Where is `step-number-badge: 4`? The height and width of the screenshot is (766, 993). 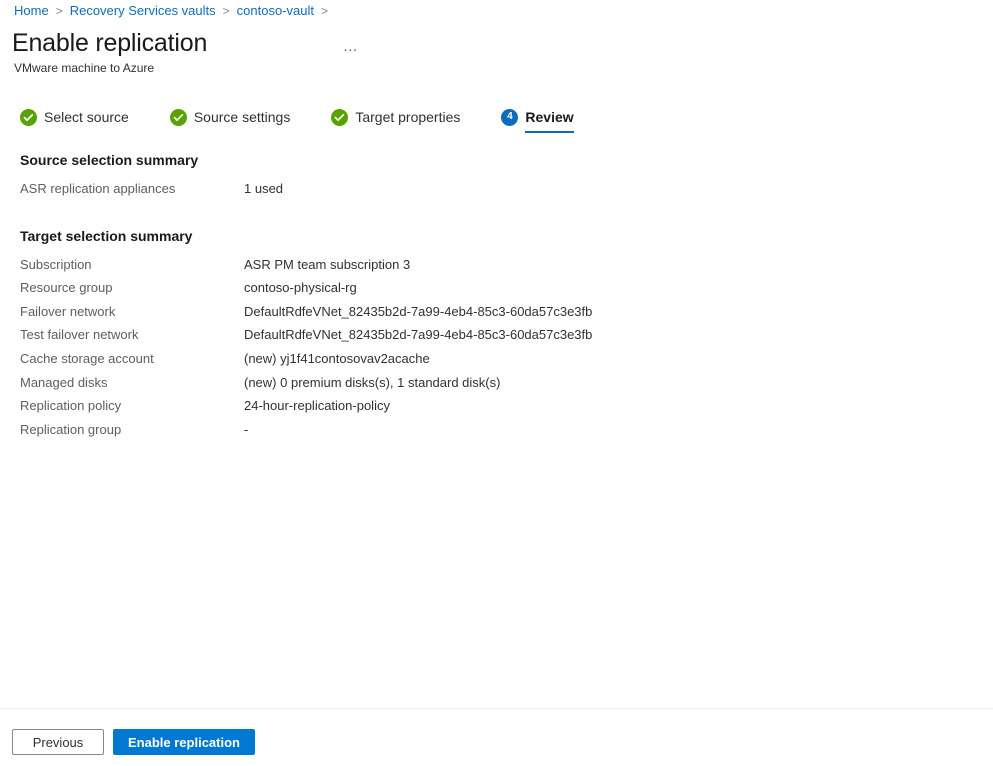
step-number-badge: 4 is located at coordinates (510, 117).